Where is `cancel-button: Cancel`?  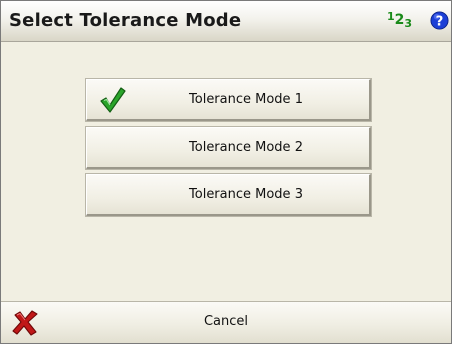 cancel-button: Cancel is located at coordinates (226, 322).